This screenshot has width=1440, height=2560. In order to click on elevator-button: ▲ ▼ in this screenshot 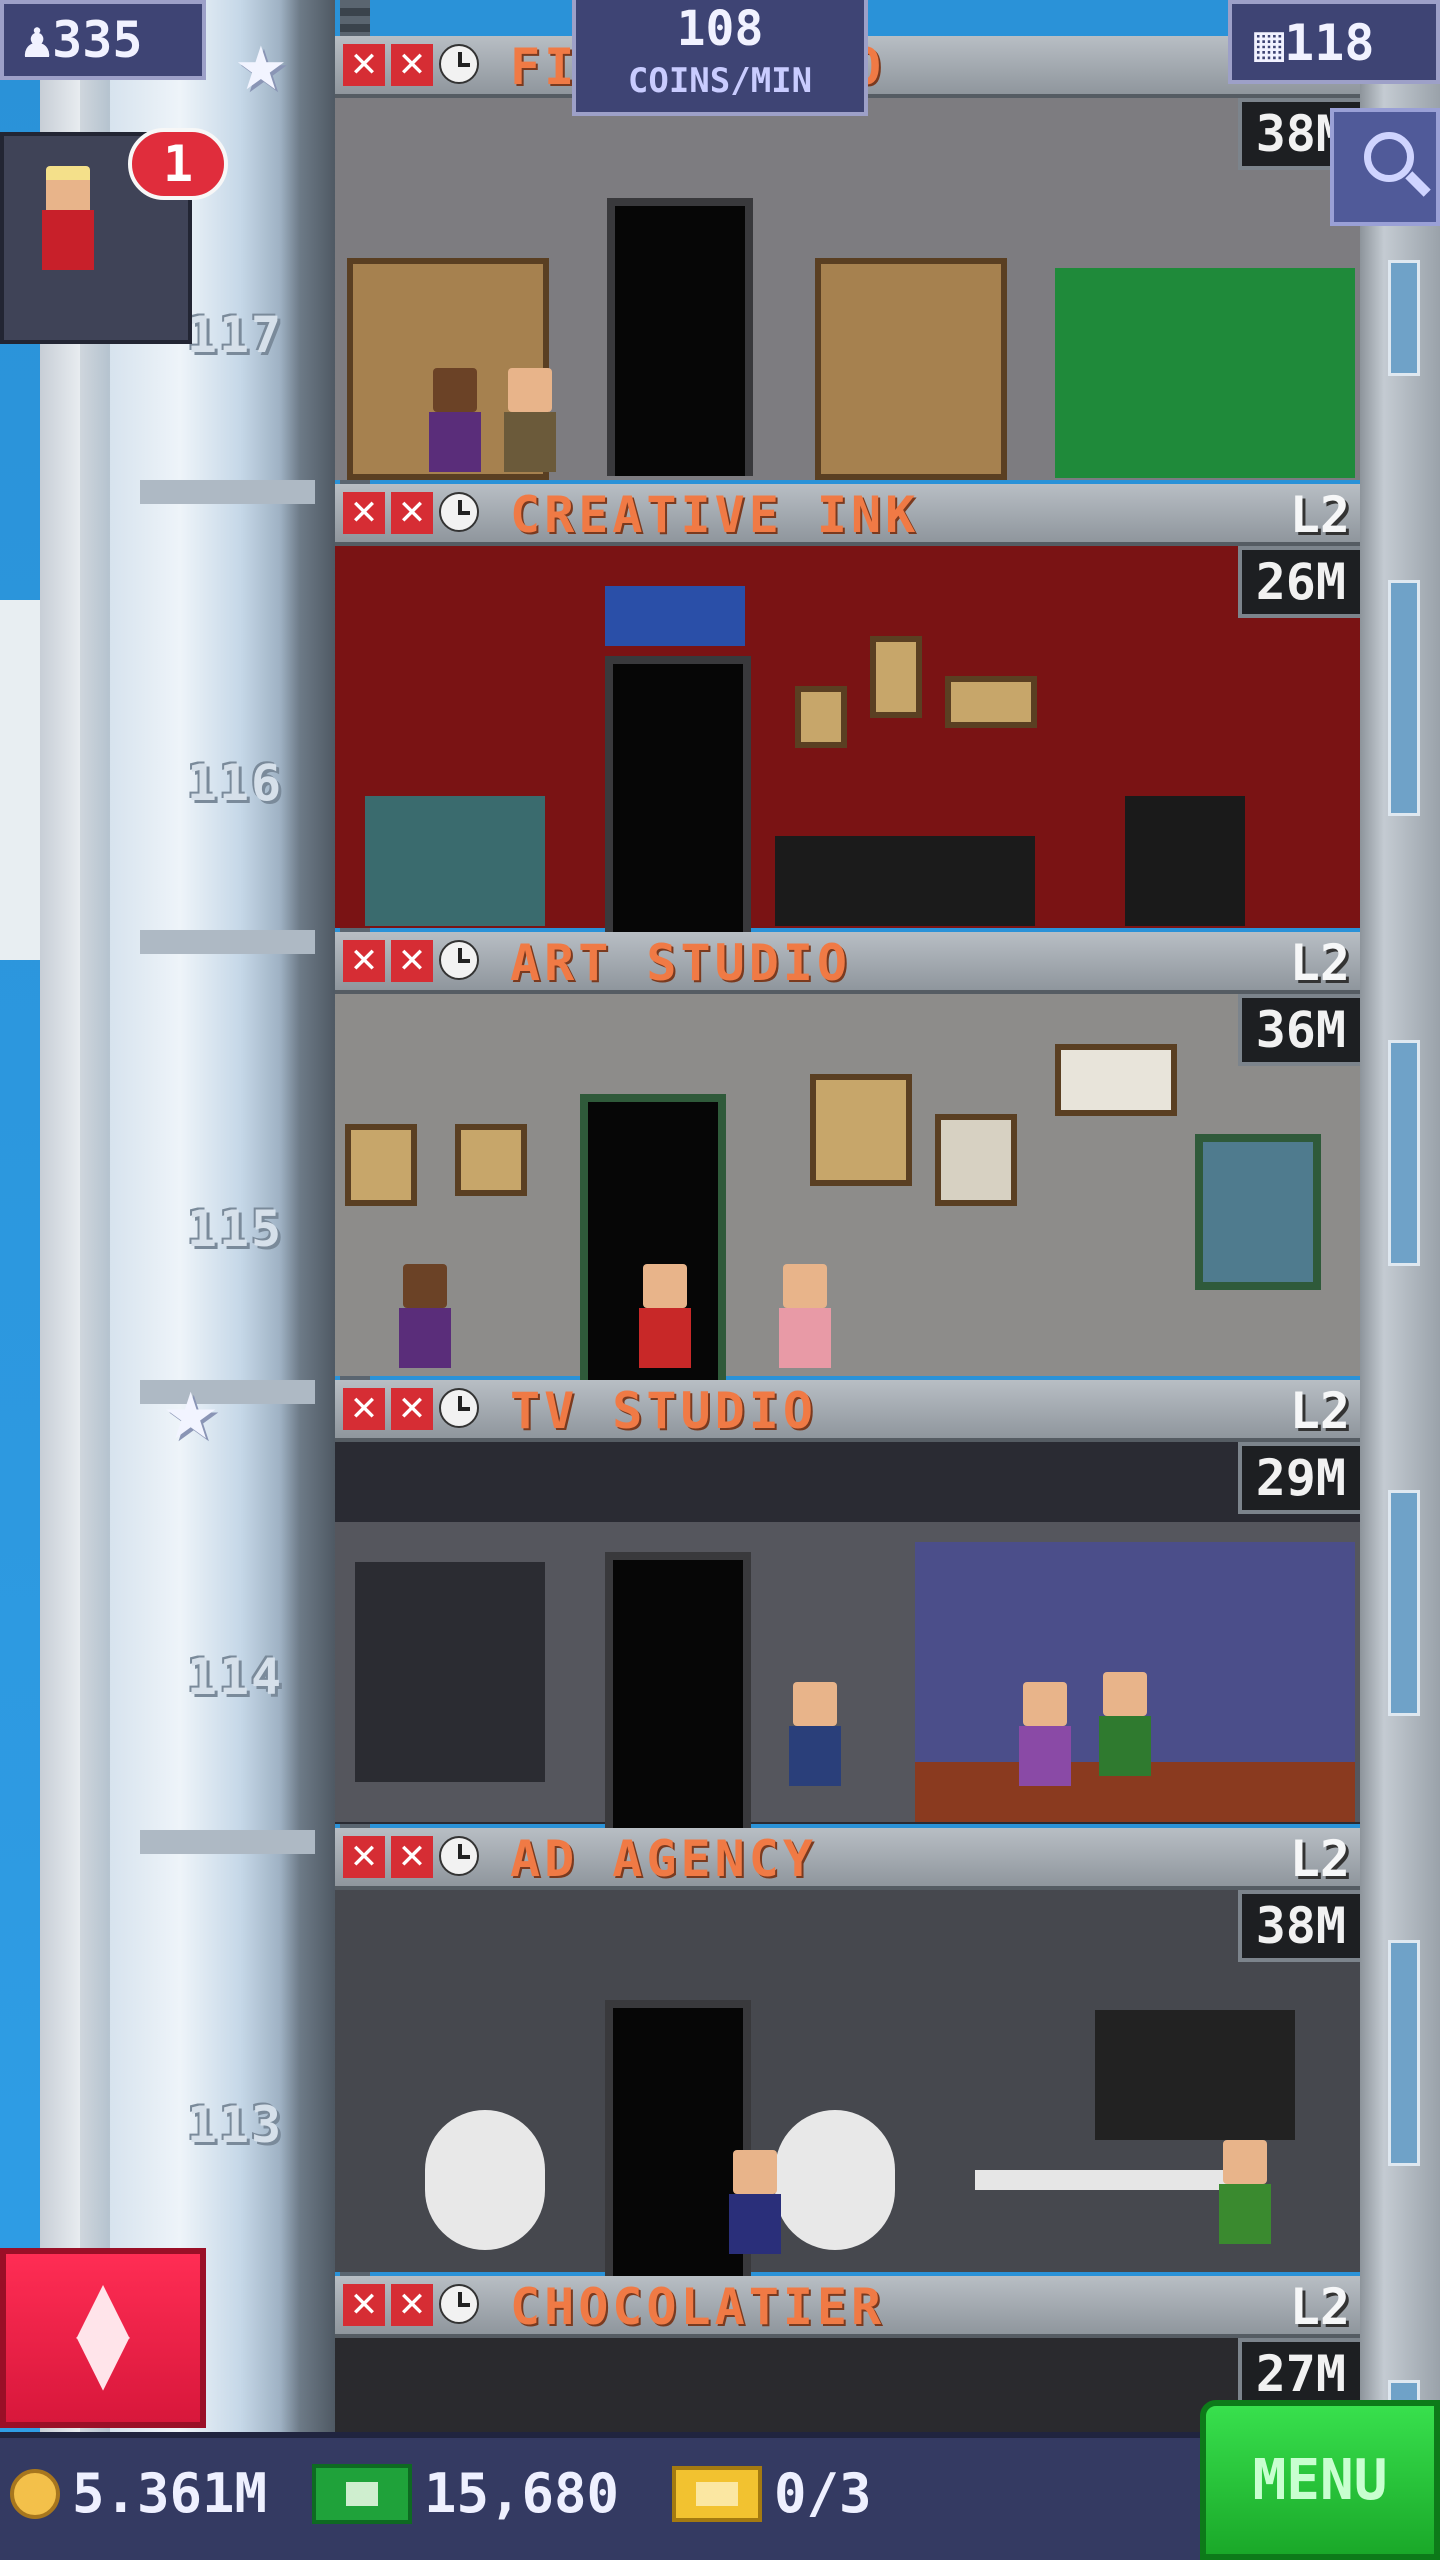, I will do `click(103, 2338)`.